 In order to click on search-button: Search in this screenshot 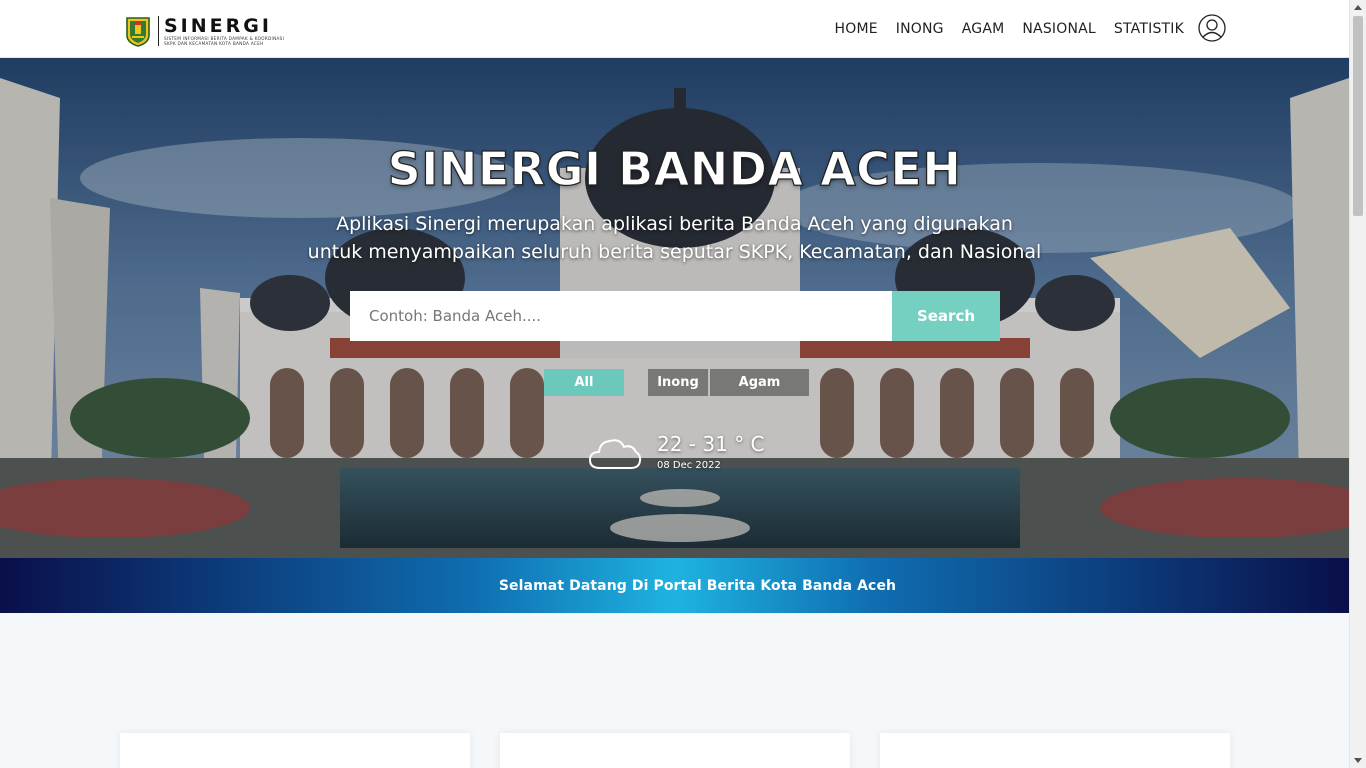, I will do `click(946, 316)`.